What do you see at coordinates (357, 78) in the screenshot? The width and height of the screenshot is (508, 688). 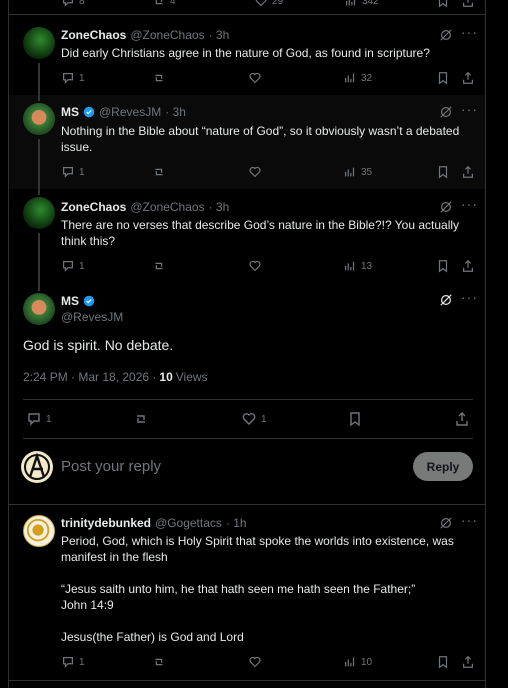 I see `views-button: 32` at bounding box center [357, 78].